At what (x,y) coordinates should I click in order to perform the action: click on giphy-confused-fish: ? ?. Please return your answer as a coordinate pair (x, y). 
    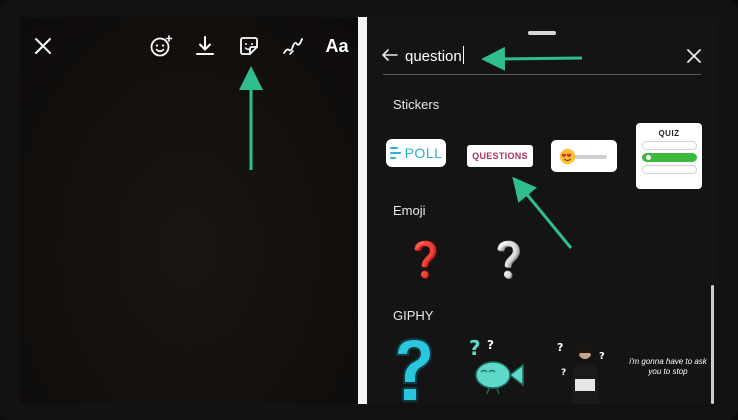
    Looking at the image, I should click on (498, 365).